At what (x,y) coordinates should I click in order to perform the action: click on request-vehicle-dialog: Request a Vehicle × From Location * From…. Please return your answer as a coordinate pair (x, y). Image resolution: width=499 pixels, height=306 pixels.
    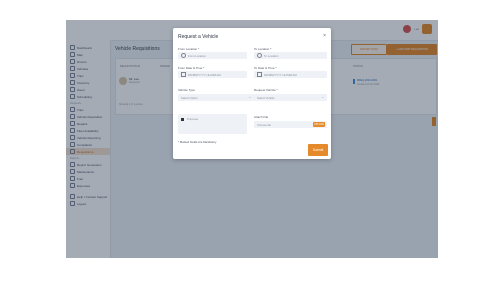
    Looking at the image, I should click on (252, 93).